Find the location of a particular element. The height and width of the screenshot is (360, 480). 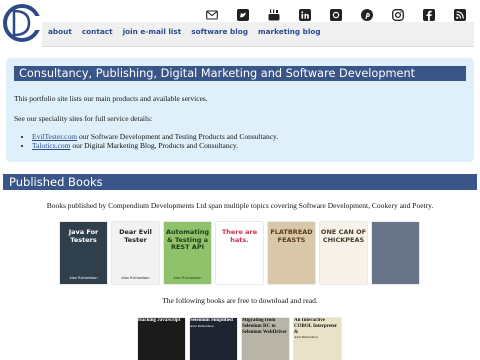

nav-marketing-blog: marketing blog is located at coordinates (289, 31).